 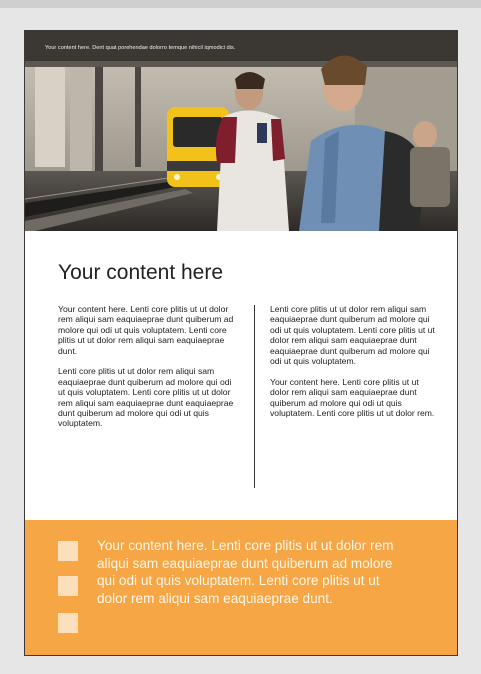 What do you see at coordinates (240, 4) in the screenshot?
I see `top-strip` at bounding box center [240, 4].